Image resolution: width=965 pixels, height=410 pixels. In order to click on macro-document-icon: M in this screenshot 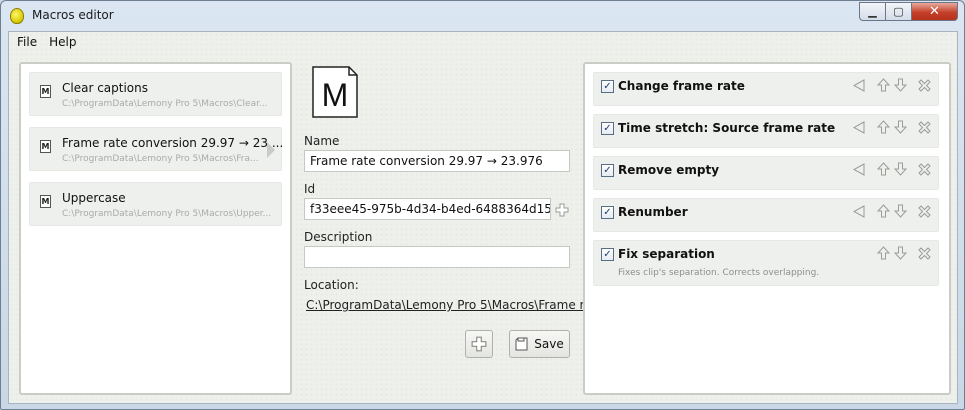, I will do `click(335, 92)`.